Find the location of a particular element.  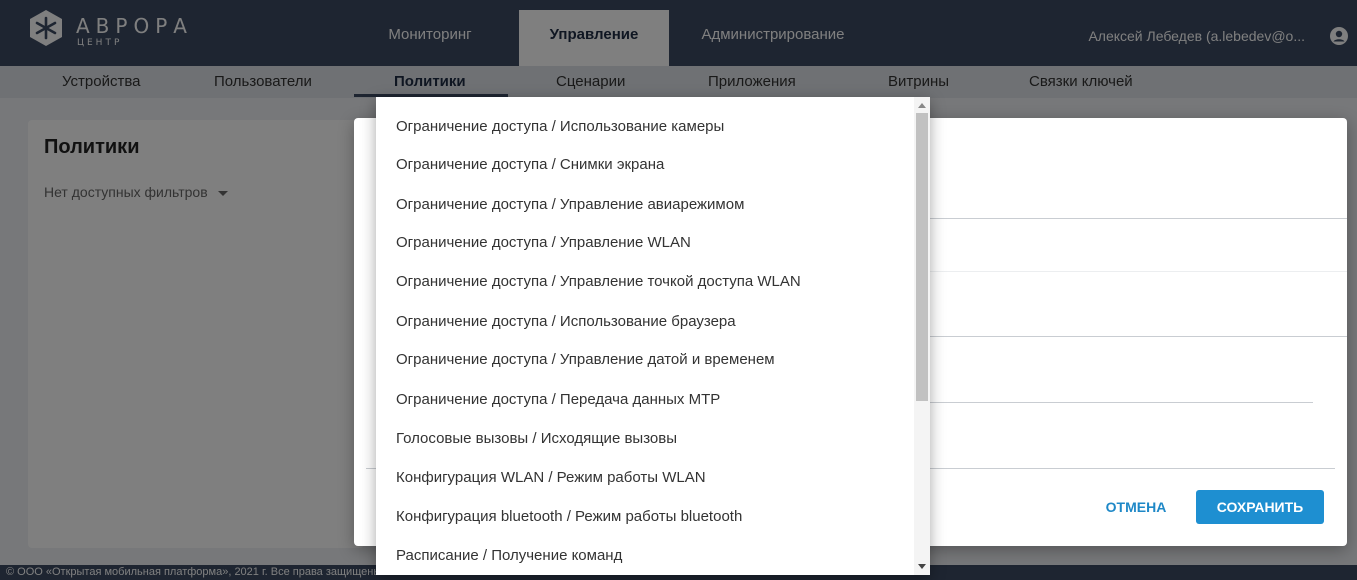

dropdown-option: Конфигурация WLAN / Режим работы WLAN is located at coordinates (551, 478).